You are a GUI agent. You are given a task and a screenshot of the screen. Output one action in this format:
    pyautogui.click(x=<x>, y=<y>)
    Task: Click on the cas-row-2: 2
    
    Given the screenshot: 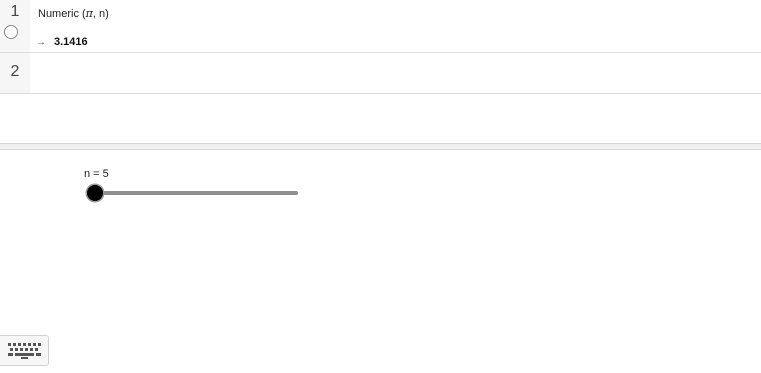 What is the action you would take?
    pyautogui.click(x=380, y=73)
    